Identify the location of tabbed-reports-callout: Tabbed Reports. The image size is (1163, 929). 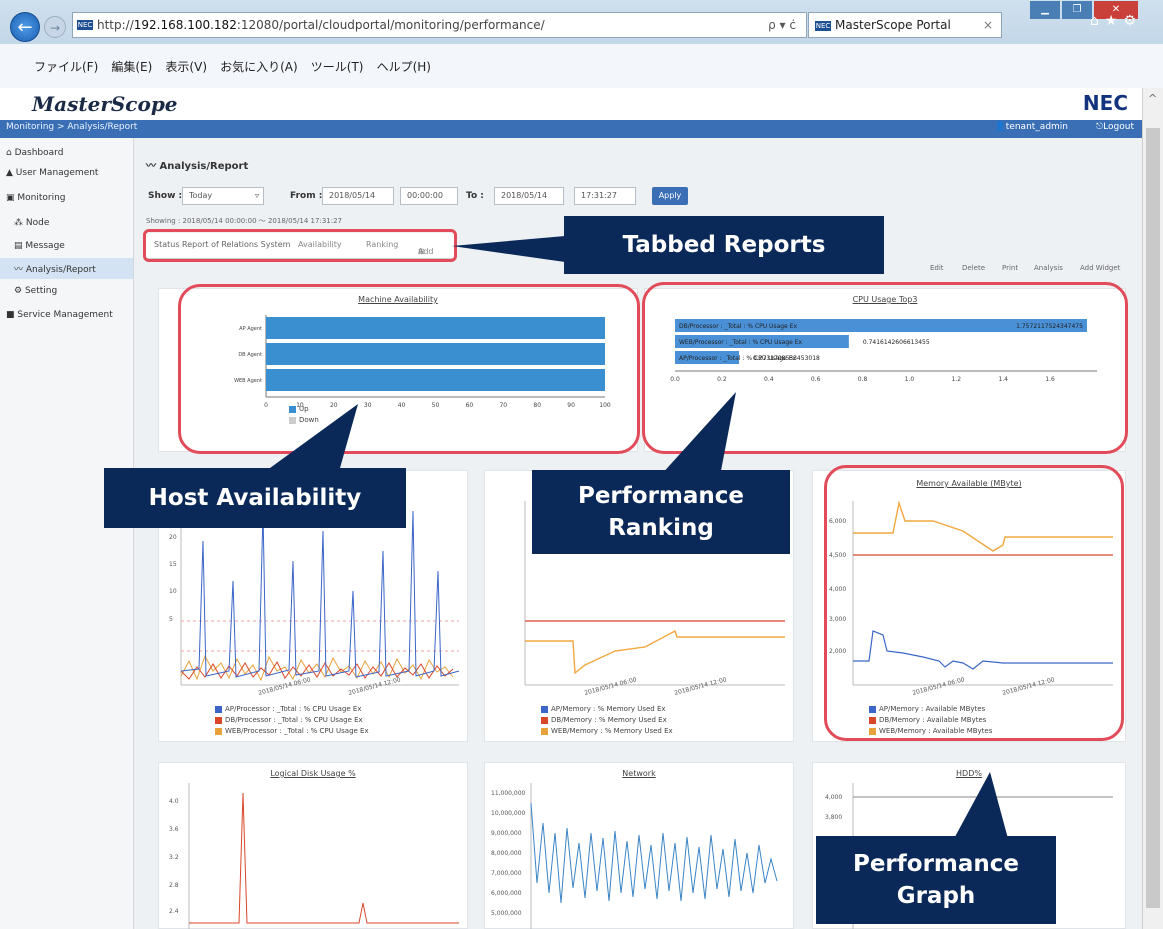
(724, 245).